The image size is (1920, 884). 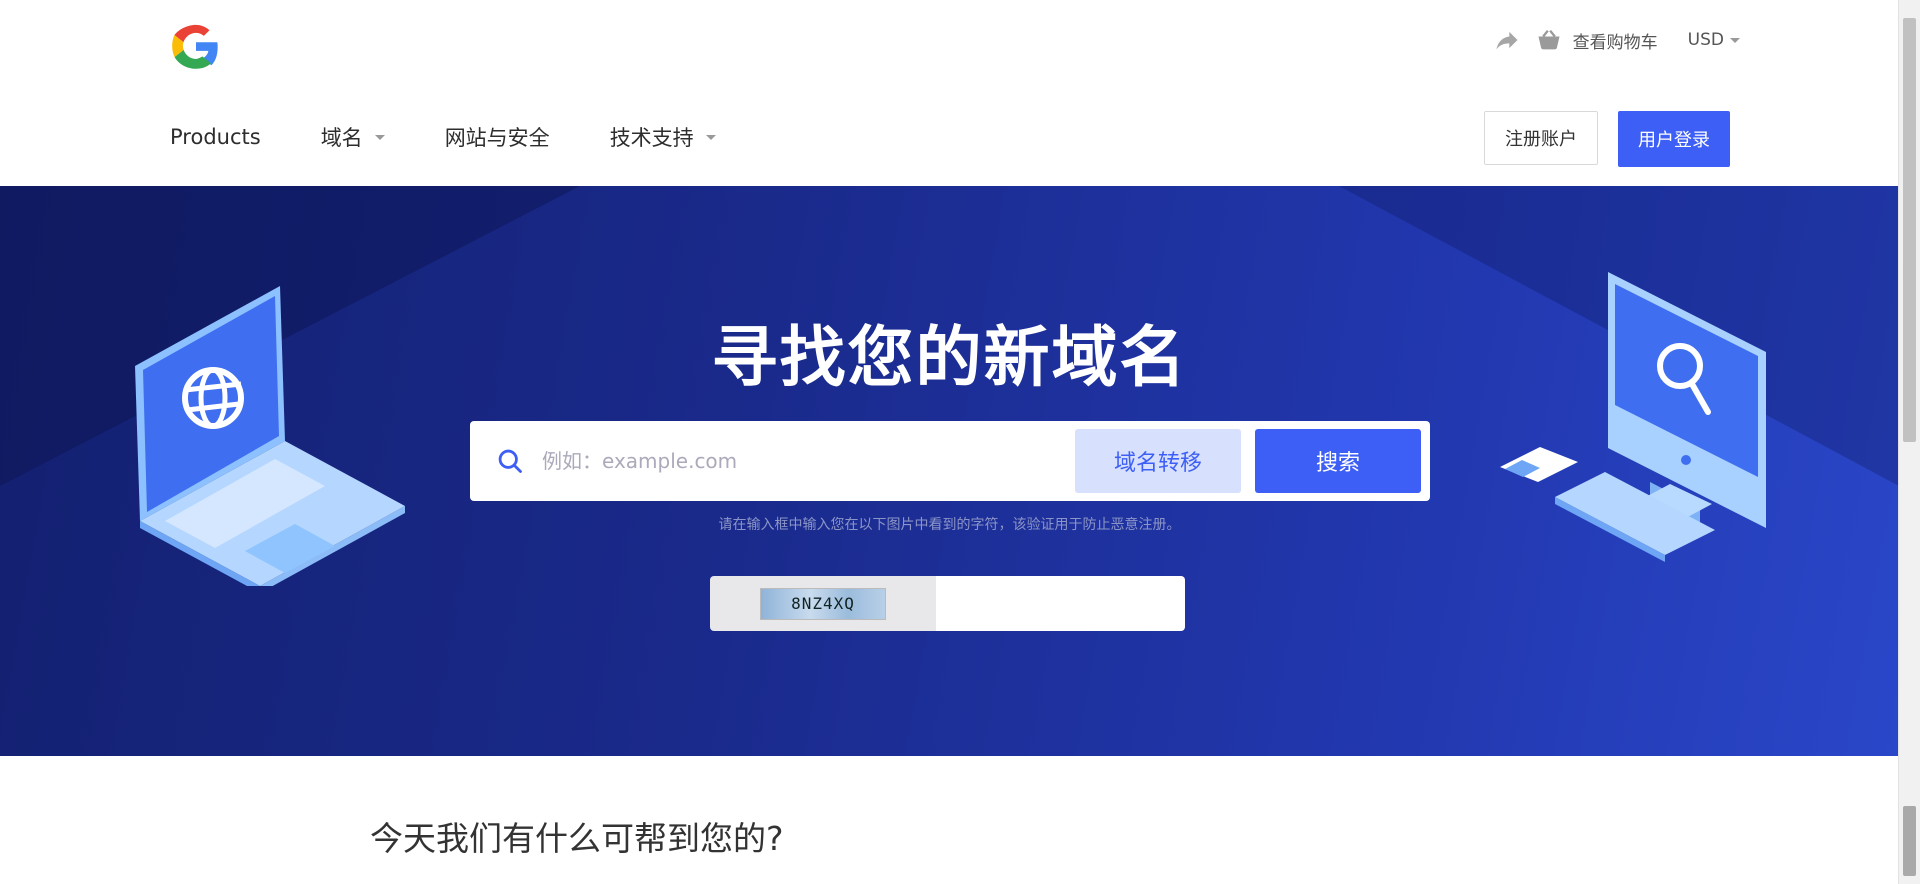 I want to click on basket-icon, so click(x=1549, y=39).